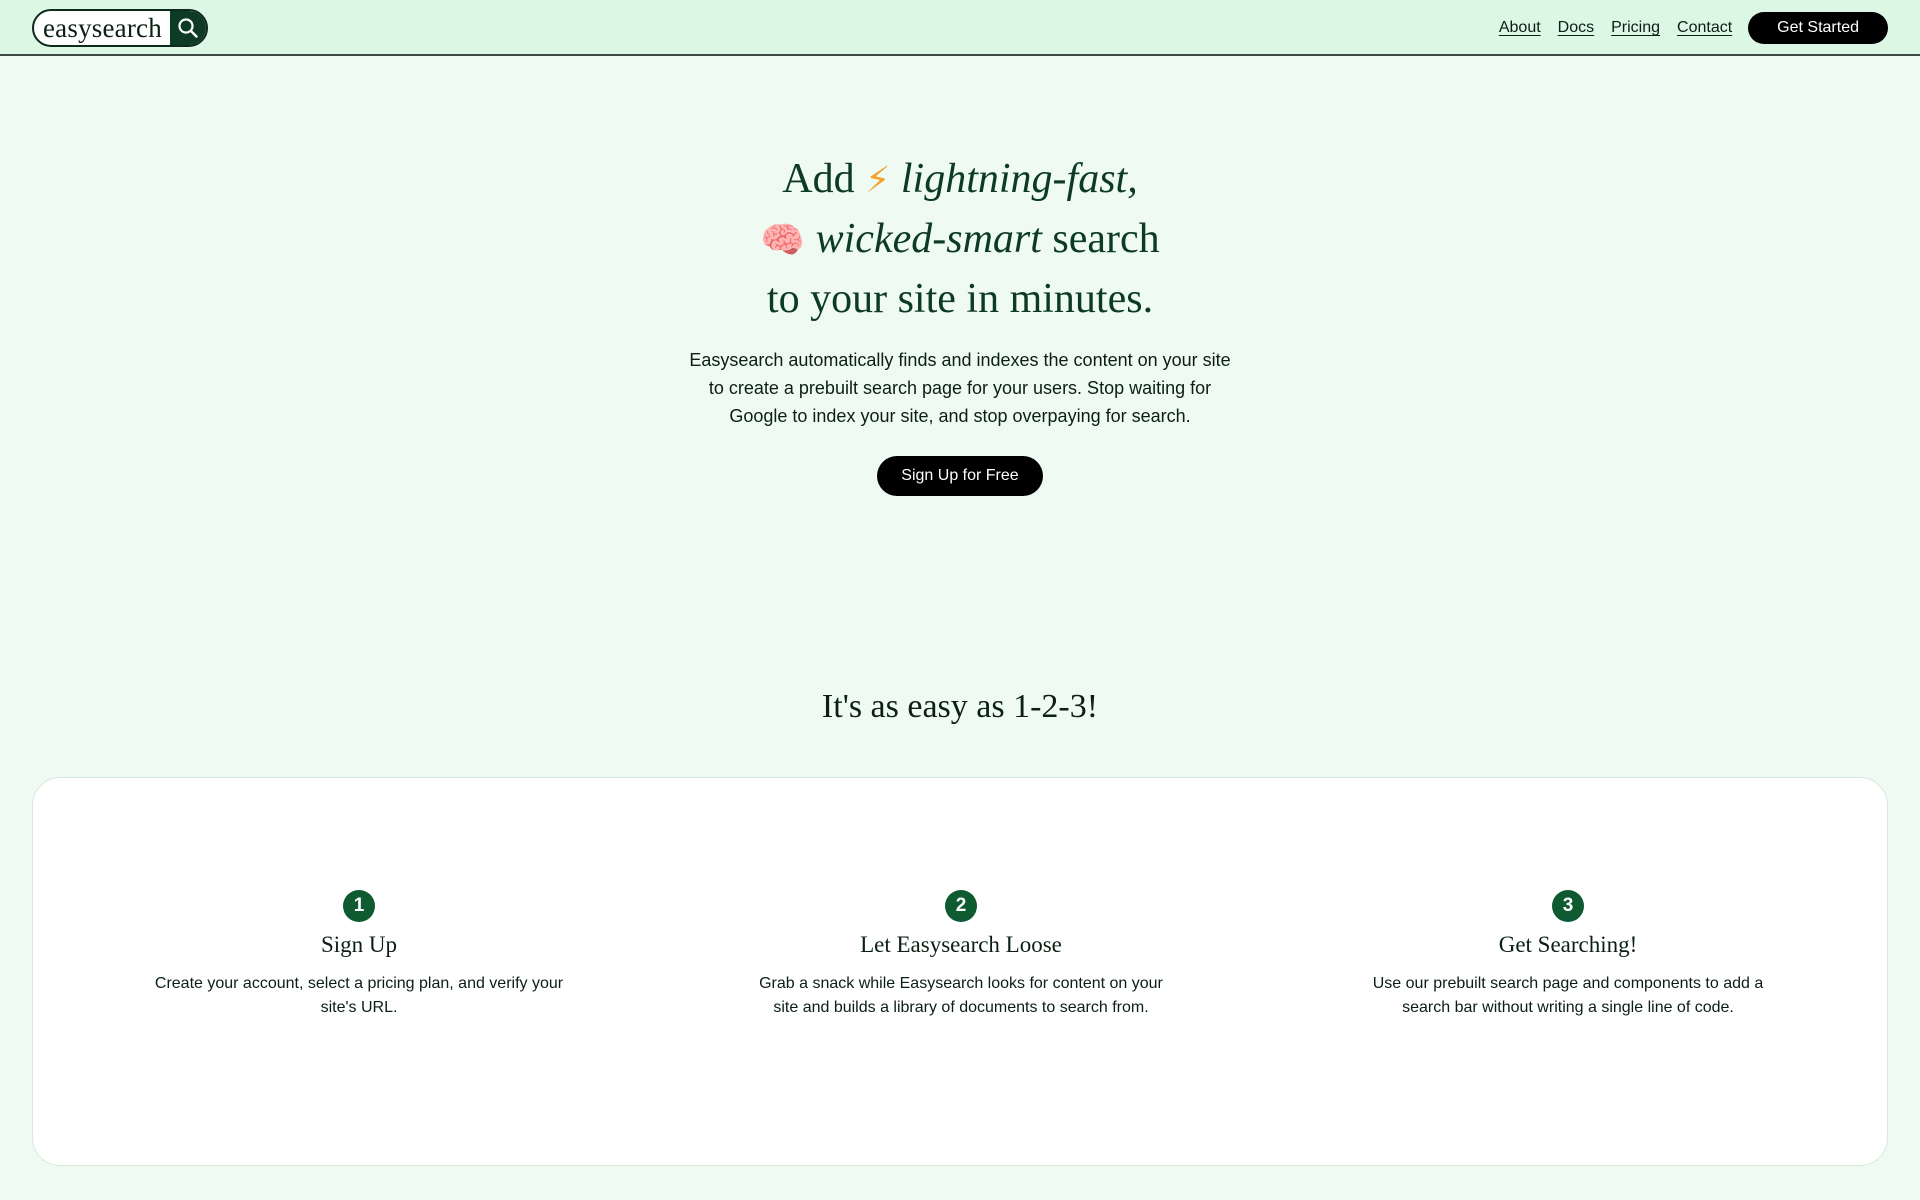  Describe the element at coordinates (928, 239) in the screenshot. I see `headline-wicked-smart: wicked-smart` at that location.